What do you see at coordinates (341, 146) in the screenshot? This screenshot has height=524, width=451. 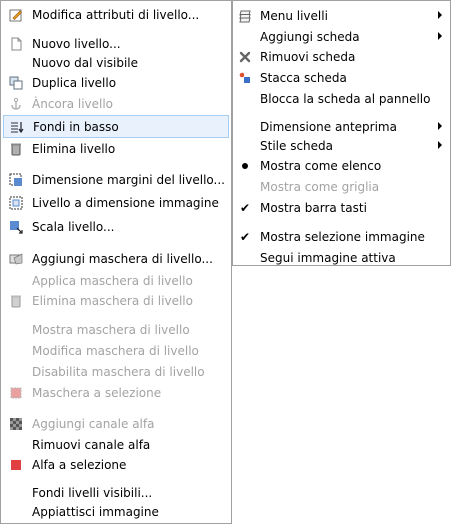 I see `menu-item-tab-style: Stile scheda` at bounding box center [341, 146].